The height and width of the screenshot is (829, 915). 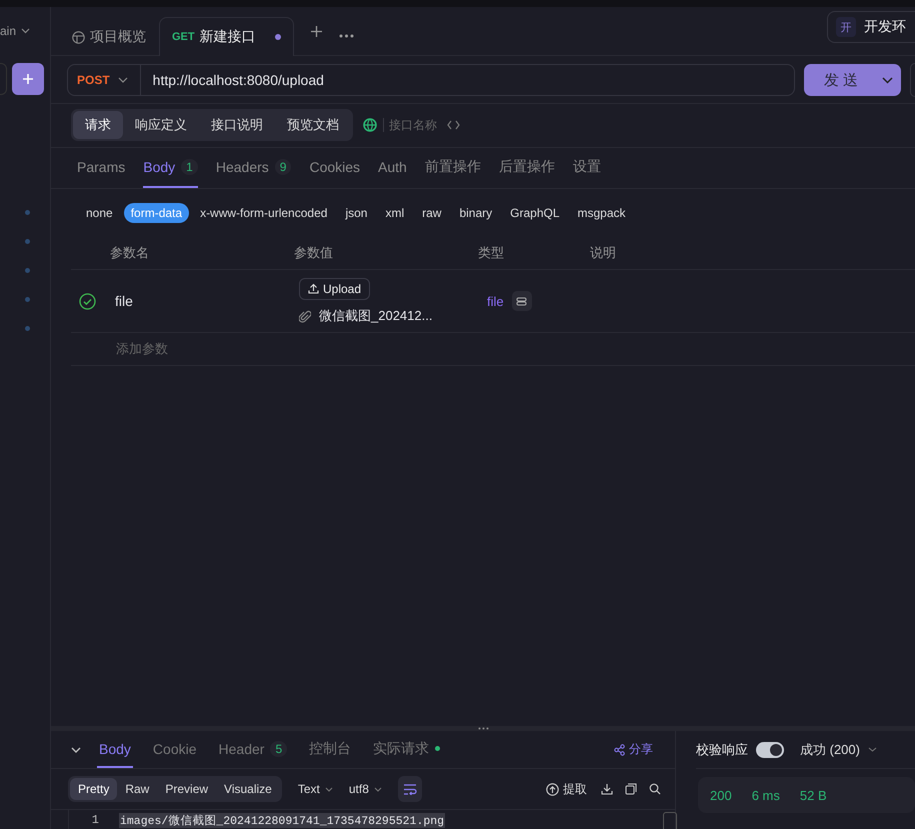 What do you see at coordinates (78, 37) in the screenshot?
I see `layout-icon` at bounding box center [78, 37].